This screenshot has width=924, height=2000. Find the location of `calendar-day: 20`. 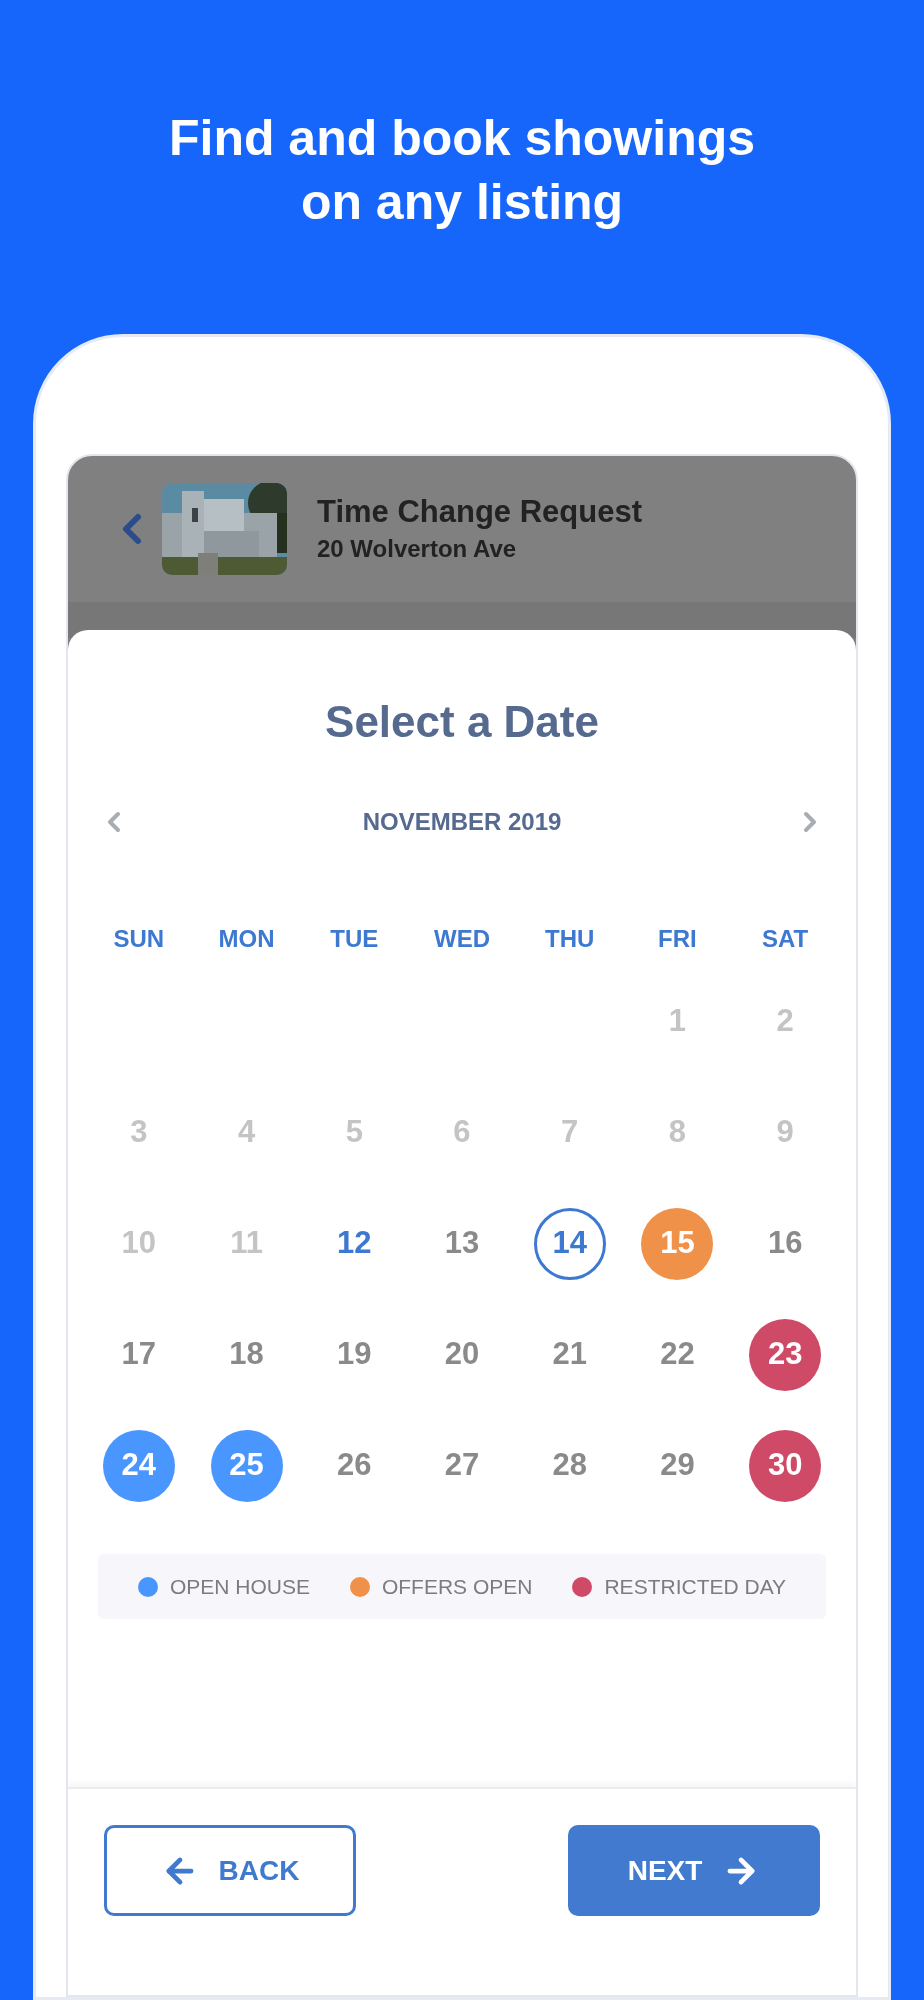

calendar-day: 20 is located at coordinates (462, 1354).